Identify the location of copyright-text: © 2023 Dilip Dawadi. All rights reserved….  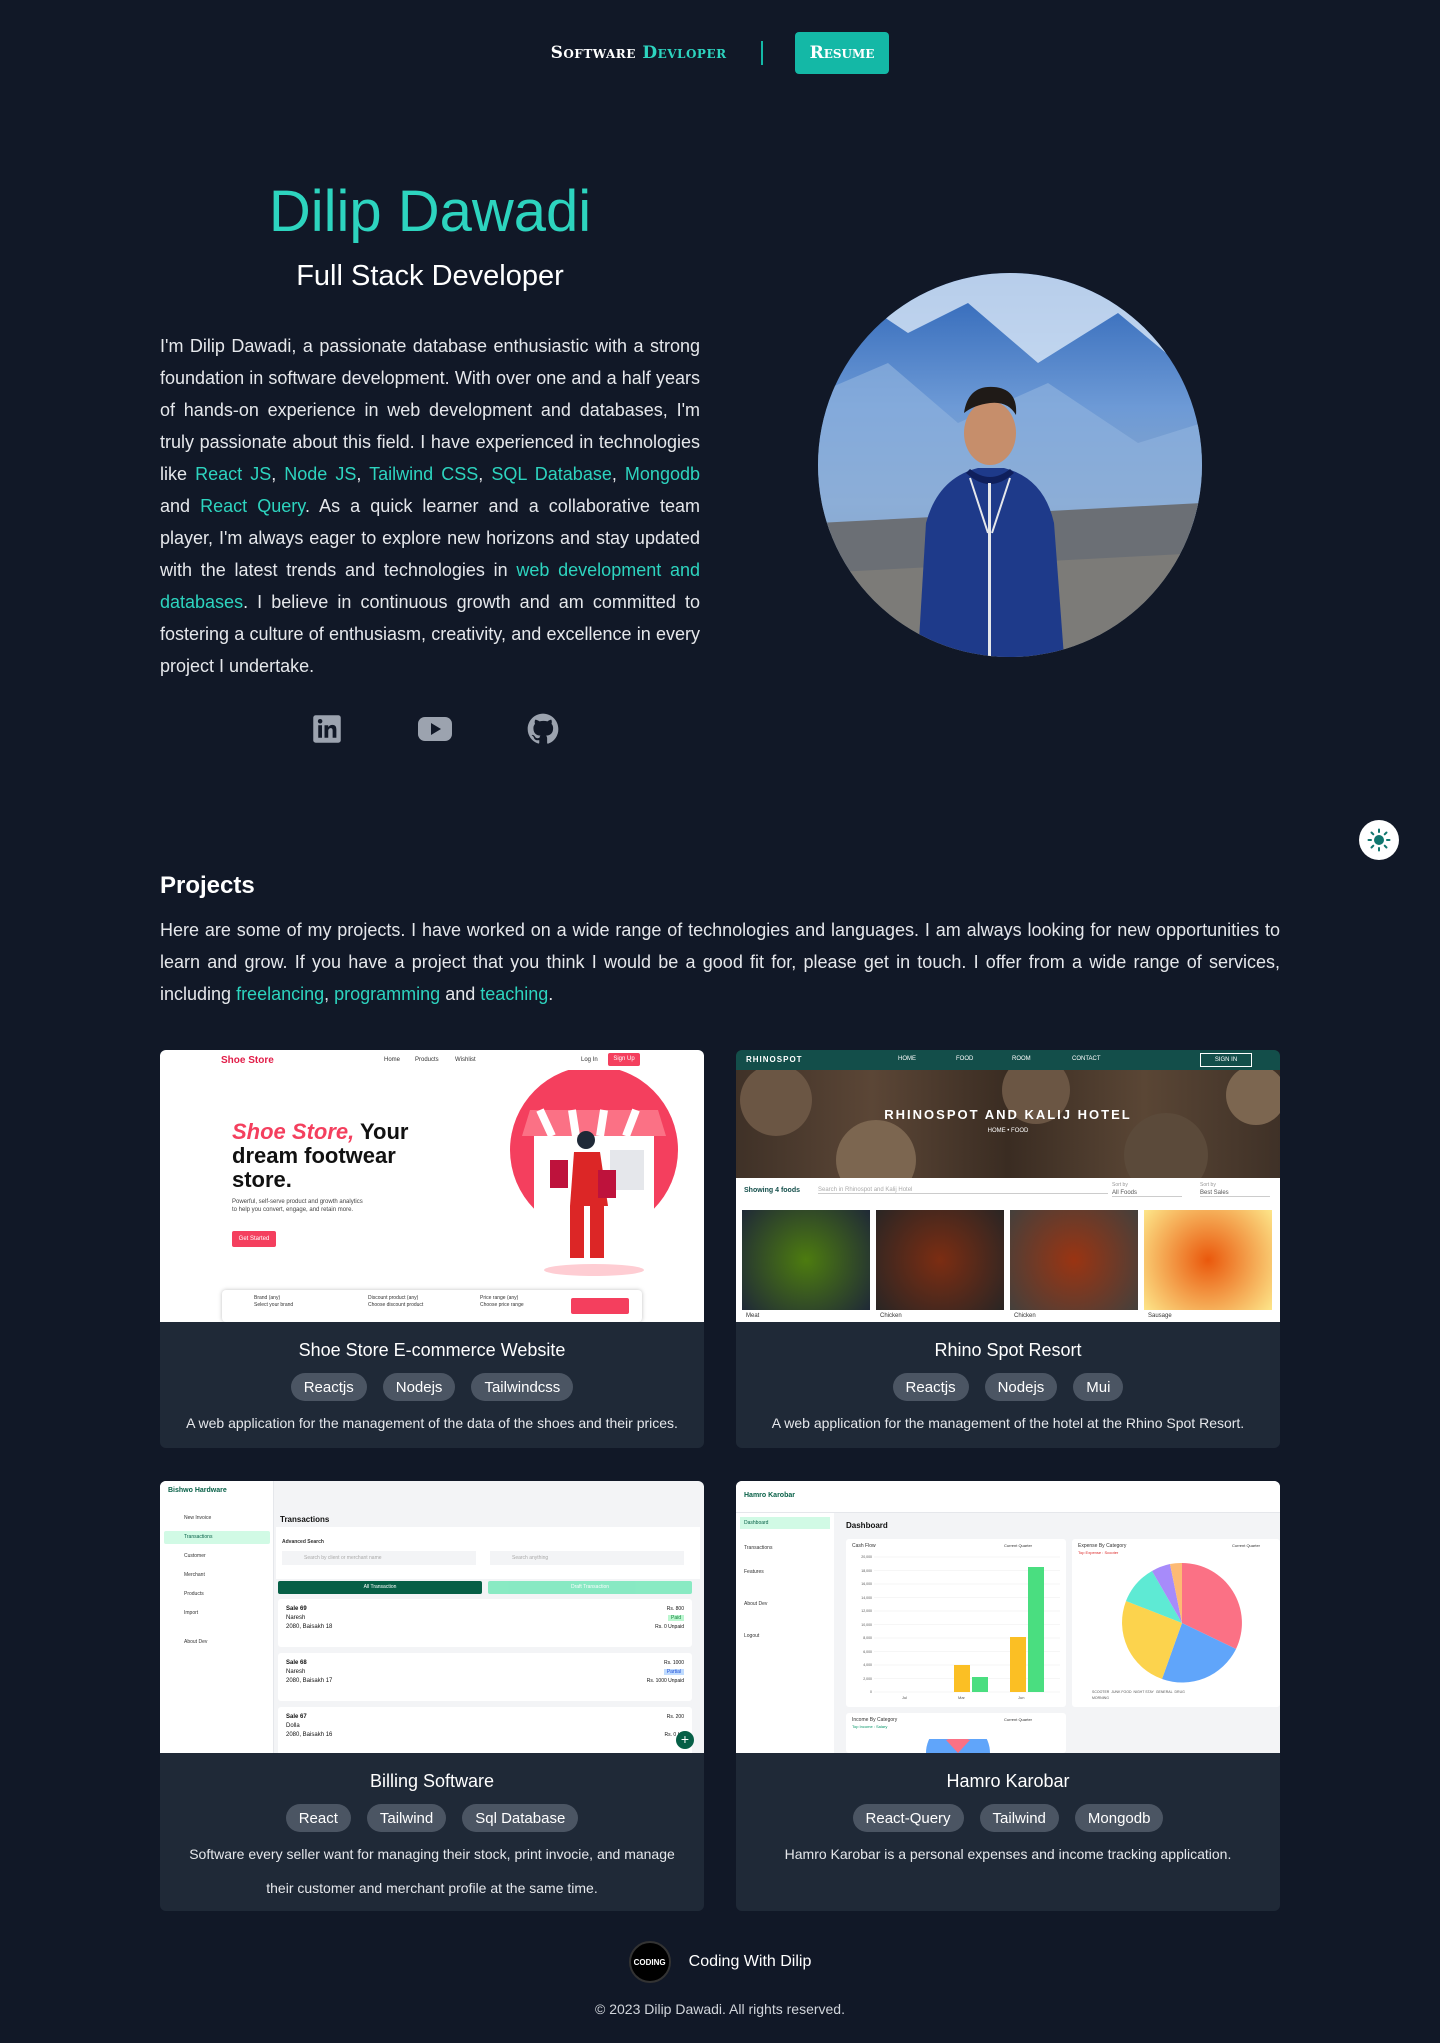
(720, 2009).